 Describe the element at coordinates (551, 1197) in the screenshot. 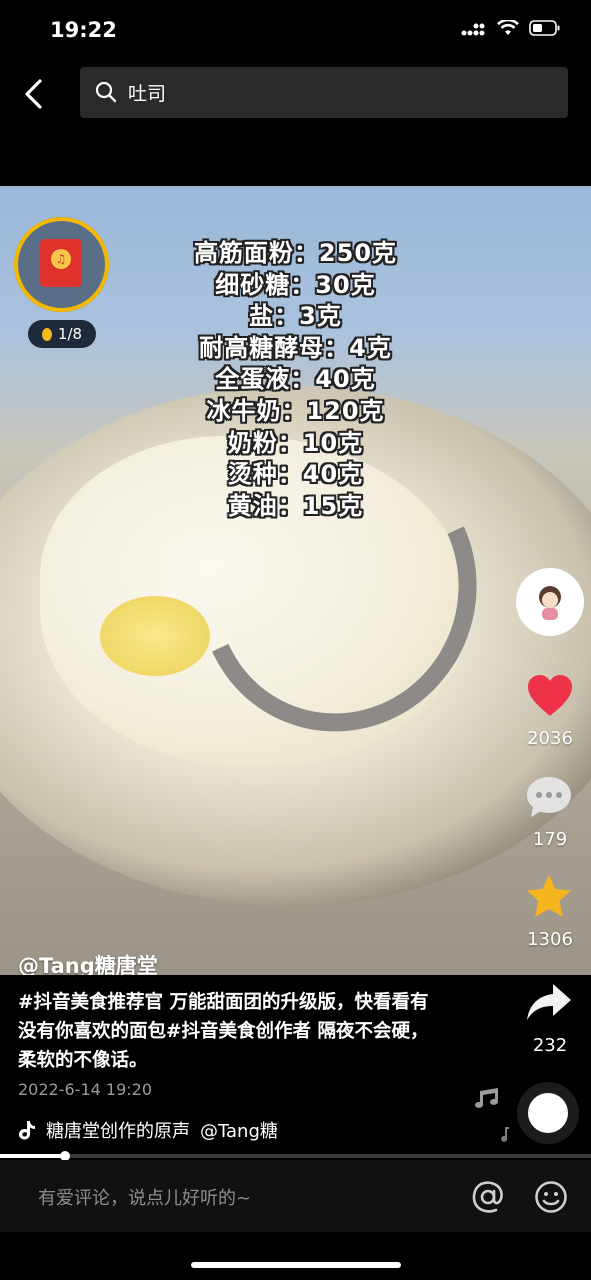

I see `emoji-icon` at that location.